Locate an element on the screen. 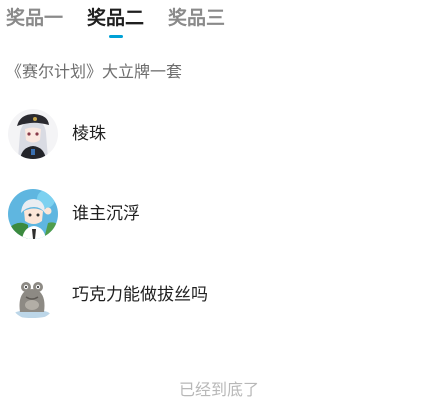 The width and height of the screenshot is (438, 415). end-of-list-text: 已经到底了 is located at coordinates (218, 389).